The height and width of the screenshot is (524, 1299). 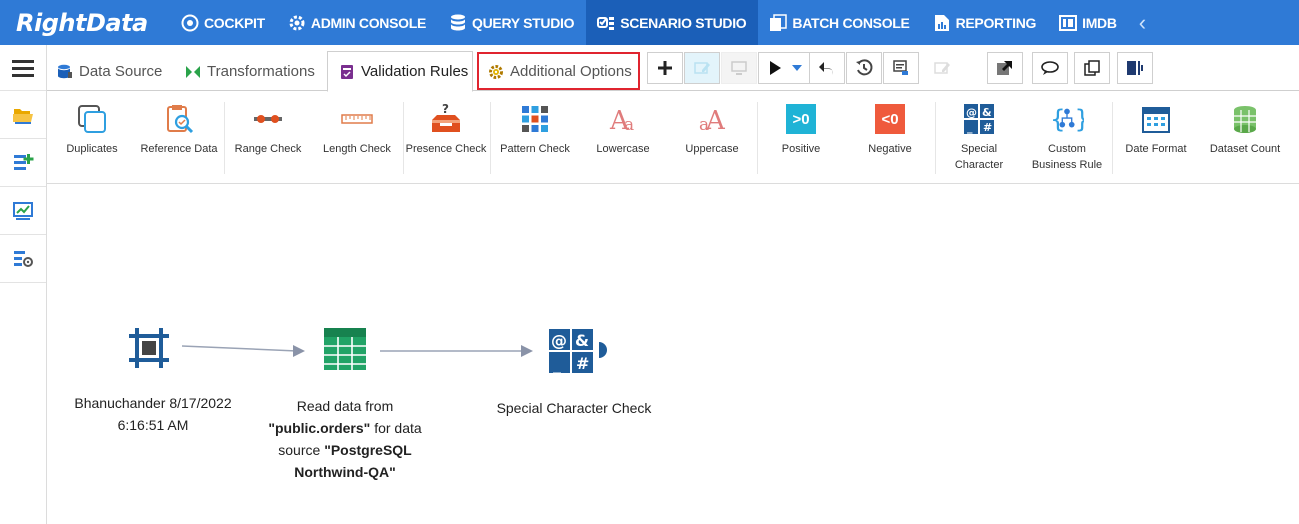 I want to click on monitor-button, so click(x=739, y=68).